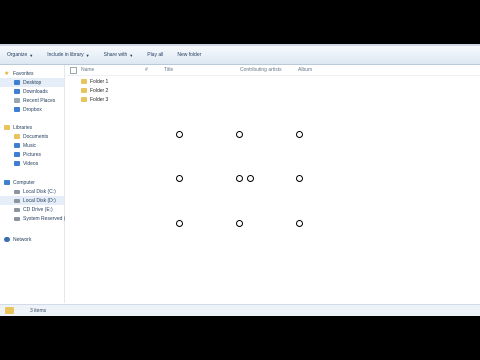  What do you see at coordinates (24, 182) in the screenshot?
I see `nav-computer-label: Computer` at bounding box center [24, 182].